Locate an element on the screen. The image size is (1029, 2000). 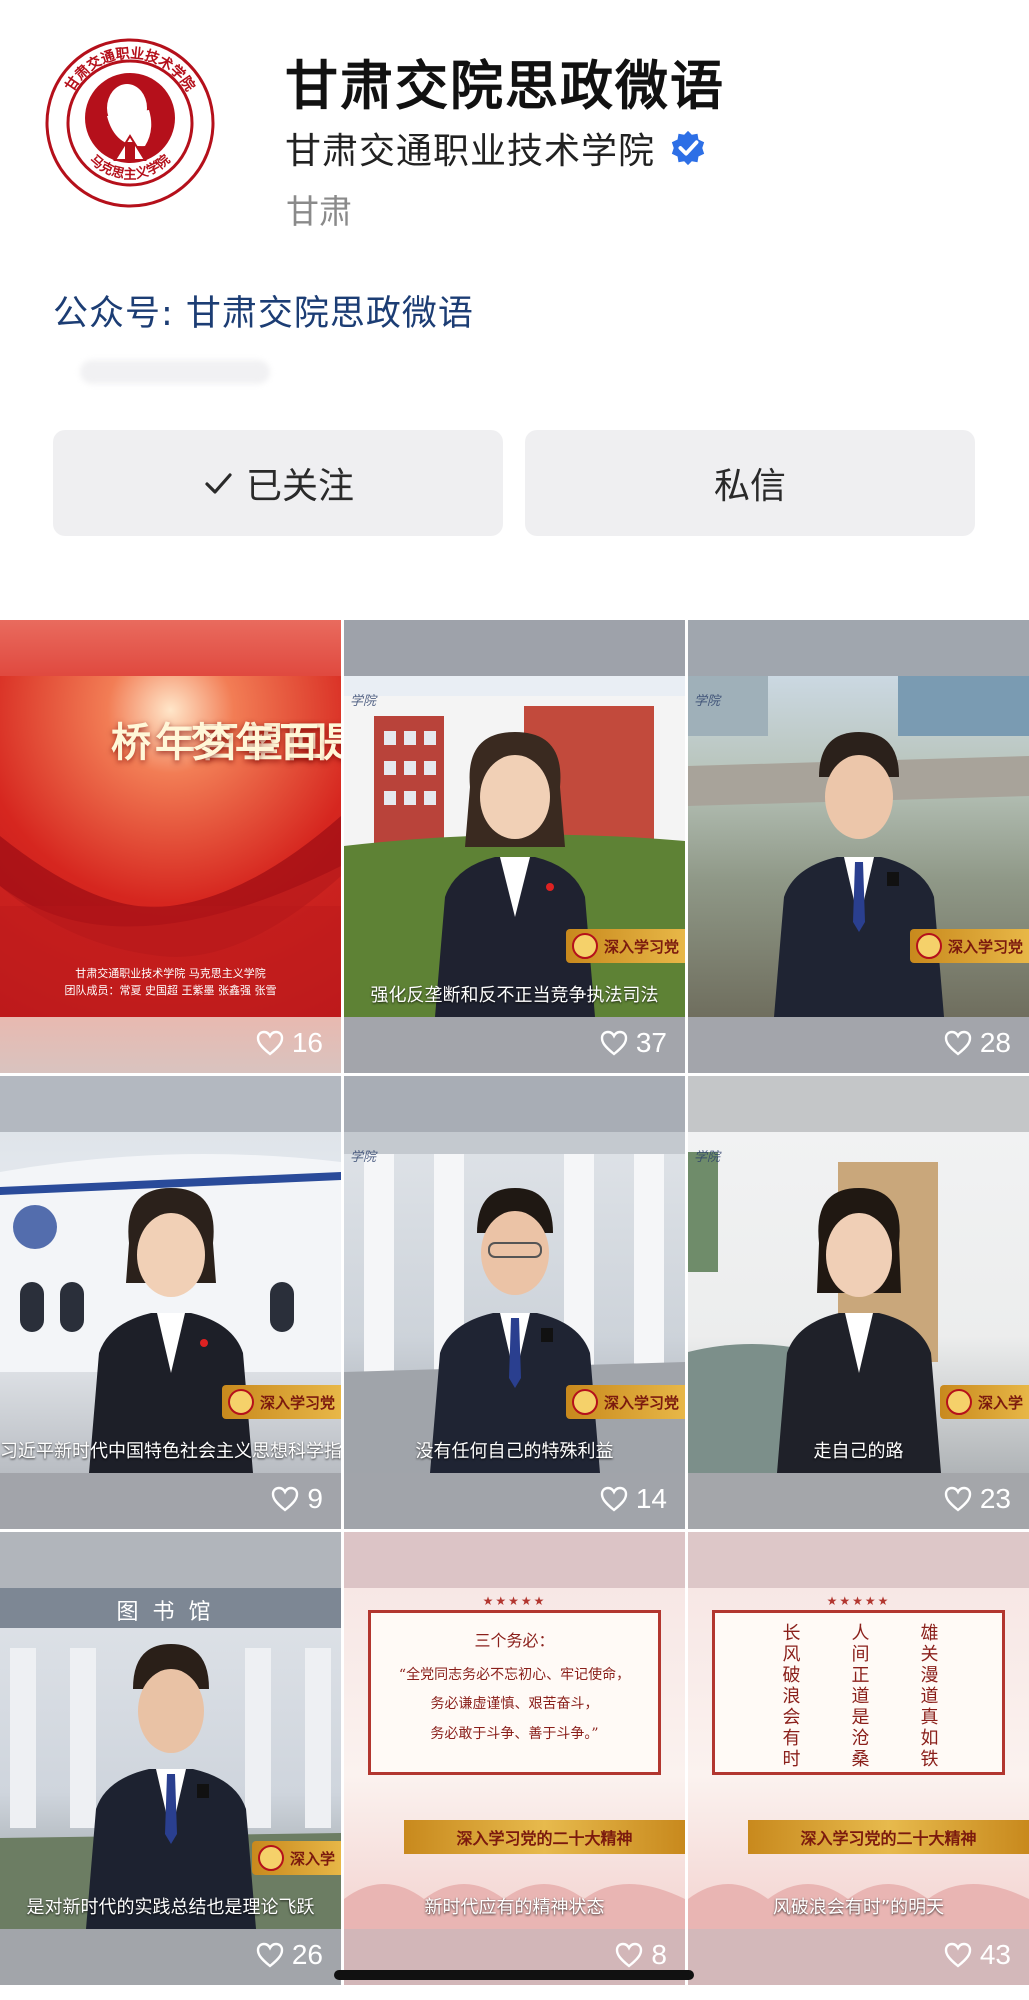
poster-credit-line-2: 团队成员：常夏 史国超 王紫墨 张鑫强 张雪 is located at coordinates (170, 990).